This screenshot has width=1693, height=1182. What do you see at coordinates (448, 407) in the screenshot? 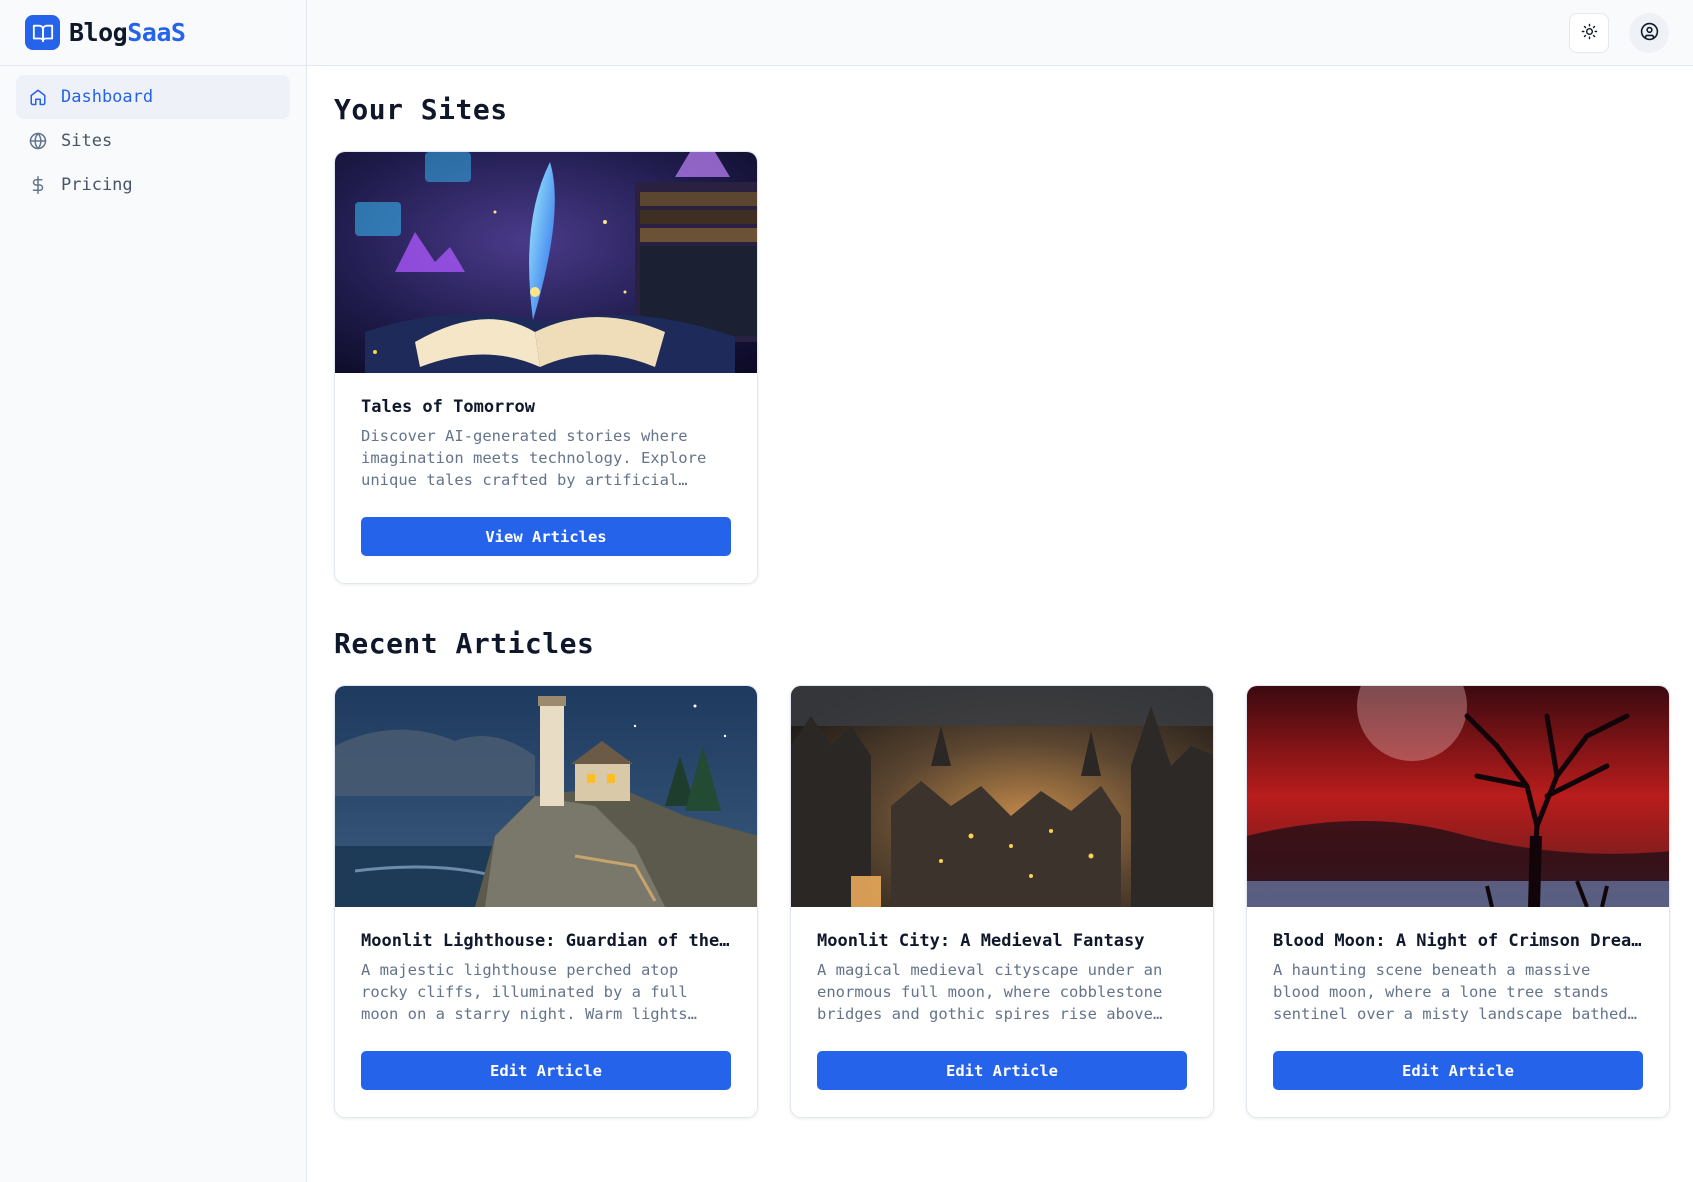
I see `site-card-title: Tales of Tomorrow` at bounding box center [448, 407].